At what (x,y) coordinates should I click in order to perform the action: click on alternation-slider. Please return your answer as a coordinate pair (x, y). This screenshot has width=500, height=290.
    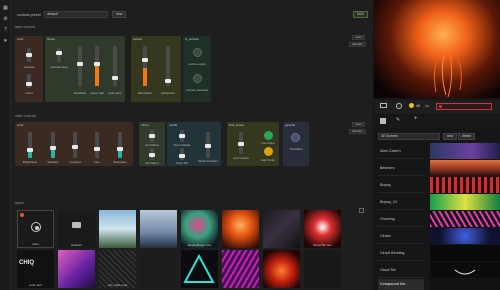
    Looking at the image, I should click on (145, 66).